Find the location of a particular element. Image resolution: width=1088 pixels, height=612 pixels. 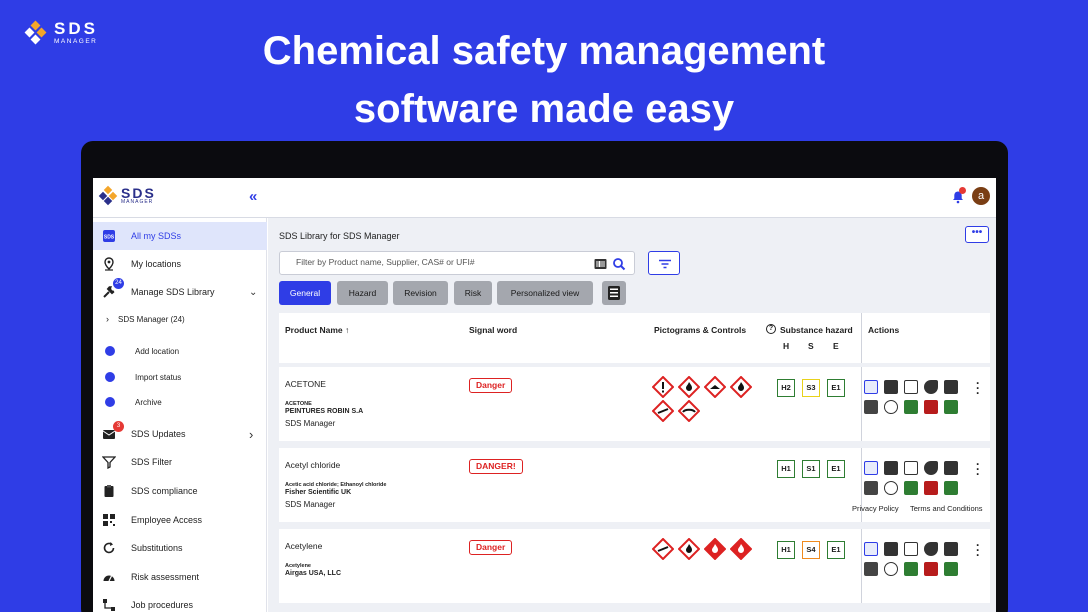

sidebar-item-my-locations: My locations is located at coordinates (180, 264).